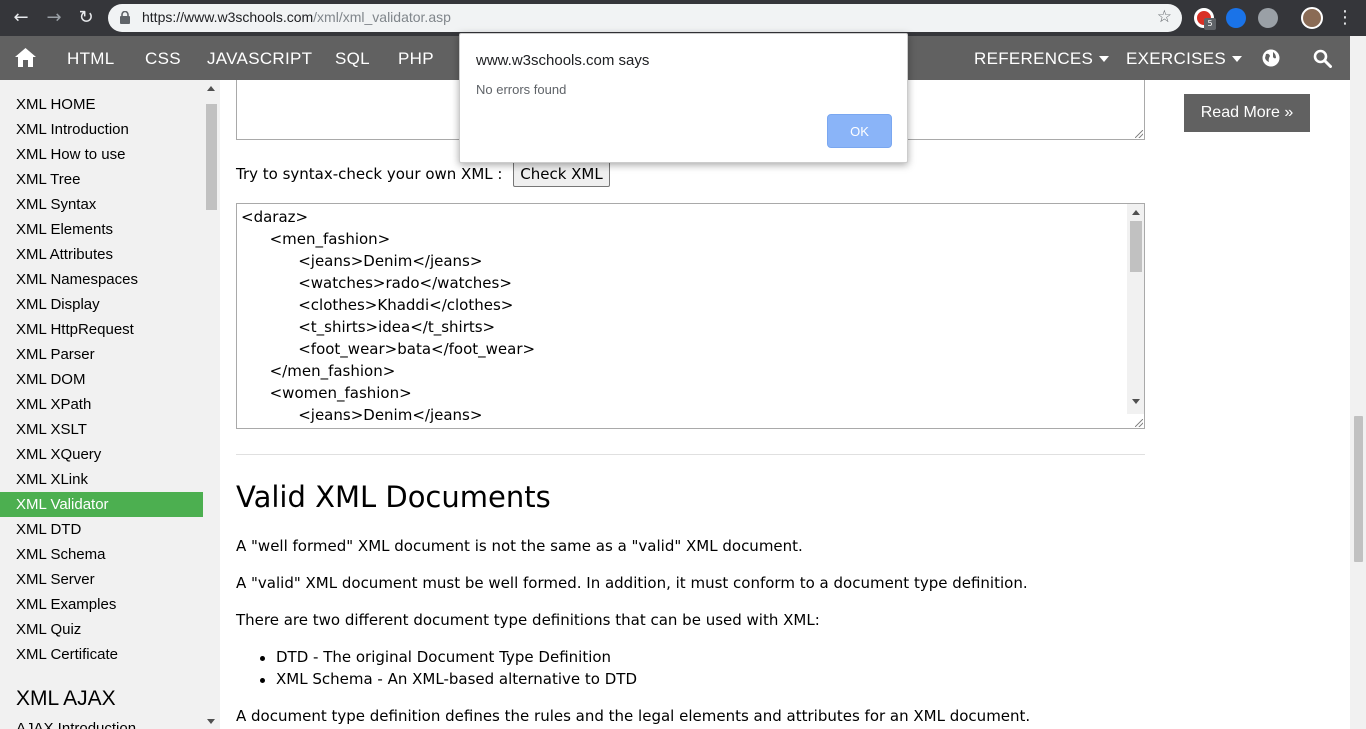 Image resolution: width=1366 pixels, height=729 pixels. I want to click on sidebar-item-xml-dom: XML DOM, so click(101, 379).